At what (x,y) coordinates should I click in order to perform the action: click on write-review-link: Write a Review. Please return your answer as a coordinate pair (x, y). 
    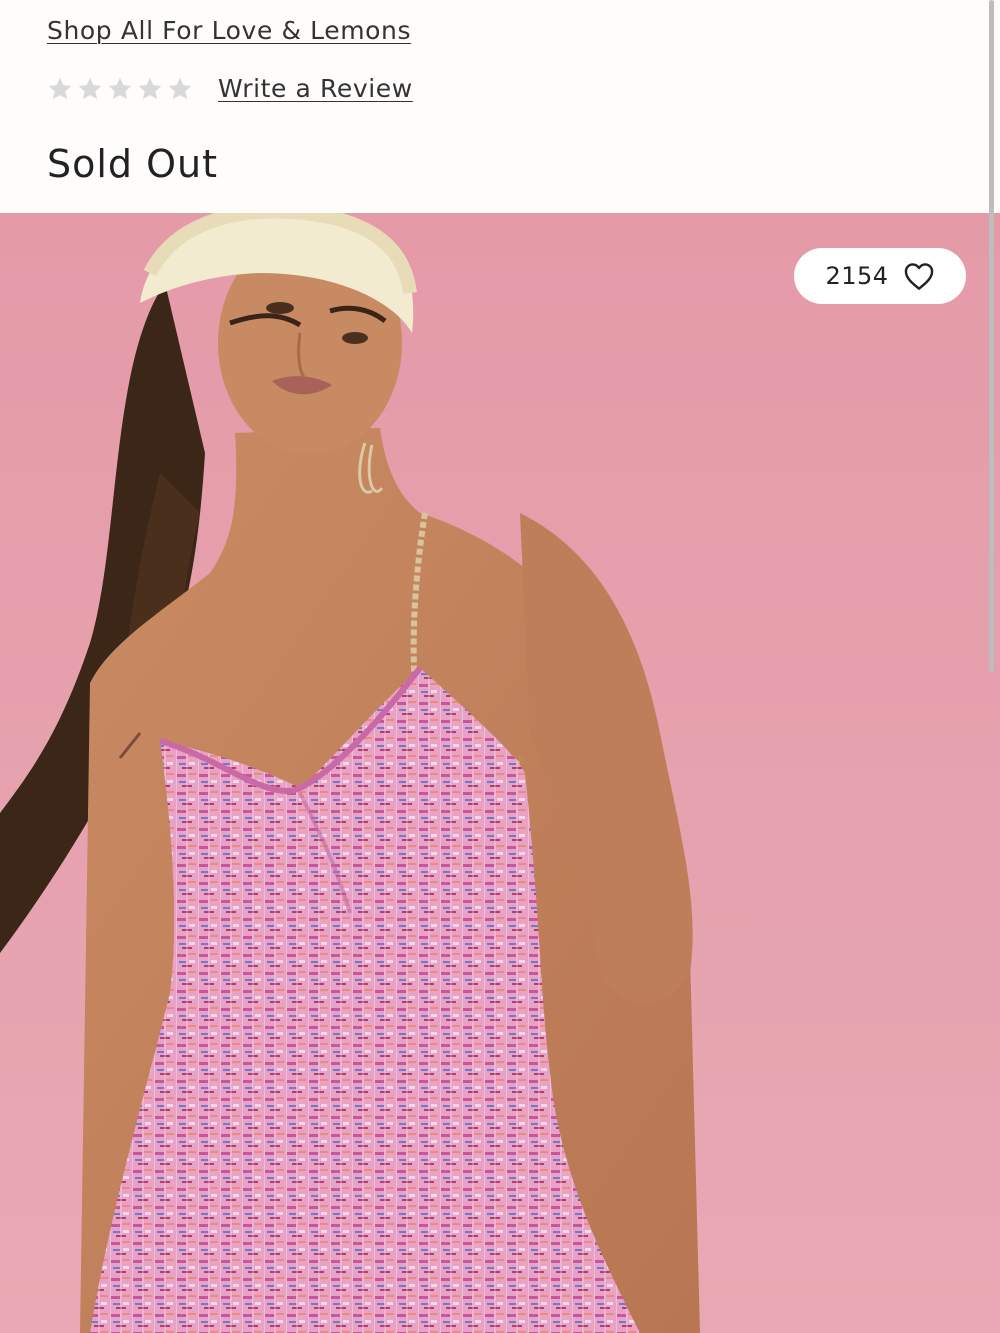
    Looking at the image, I should click on (315, 88).